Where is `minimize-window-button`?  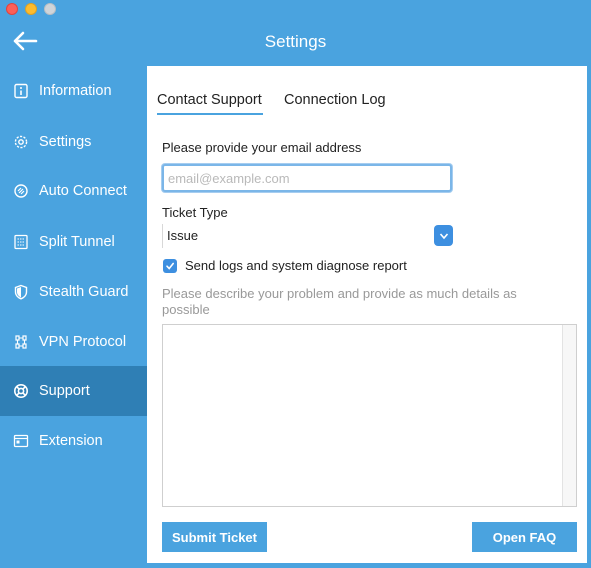 minimize-window-button is located at coordinates (31, 9).